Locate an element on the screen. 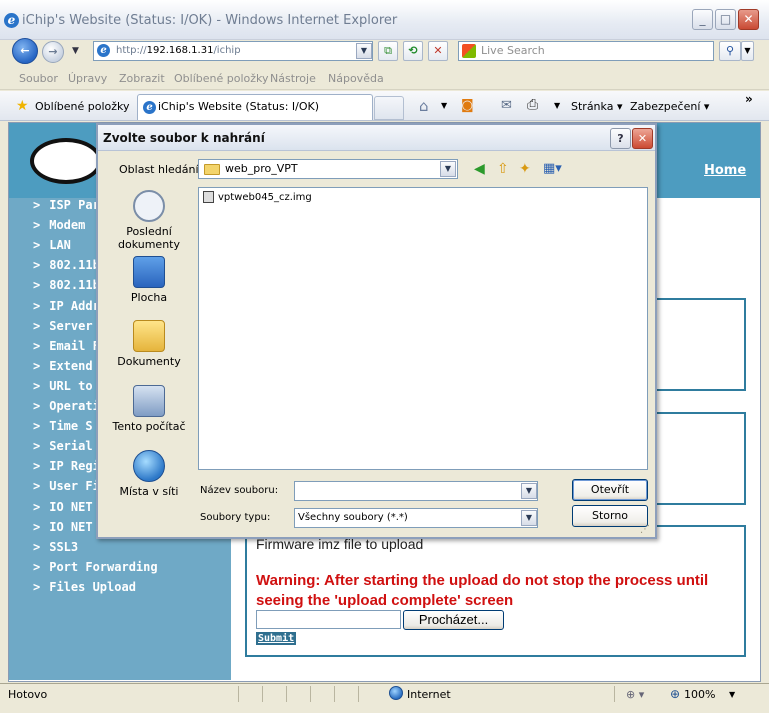 Image resolution: width=769 pixels, height=713 pixels. place-documents: Dokumenty is located at coordinates (149, 344).